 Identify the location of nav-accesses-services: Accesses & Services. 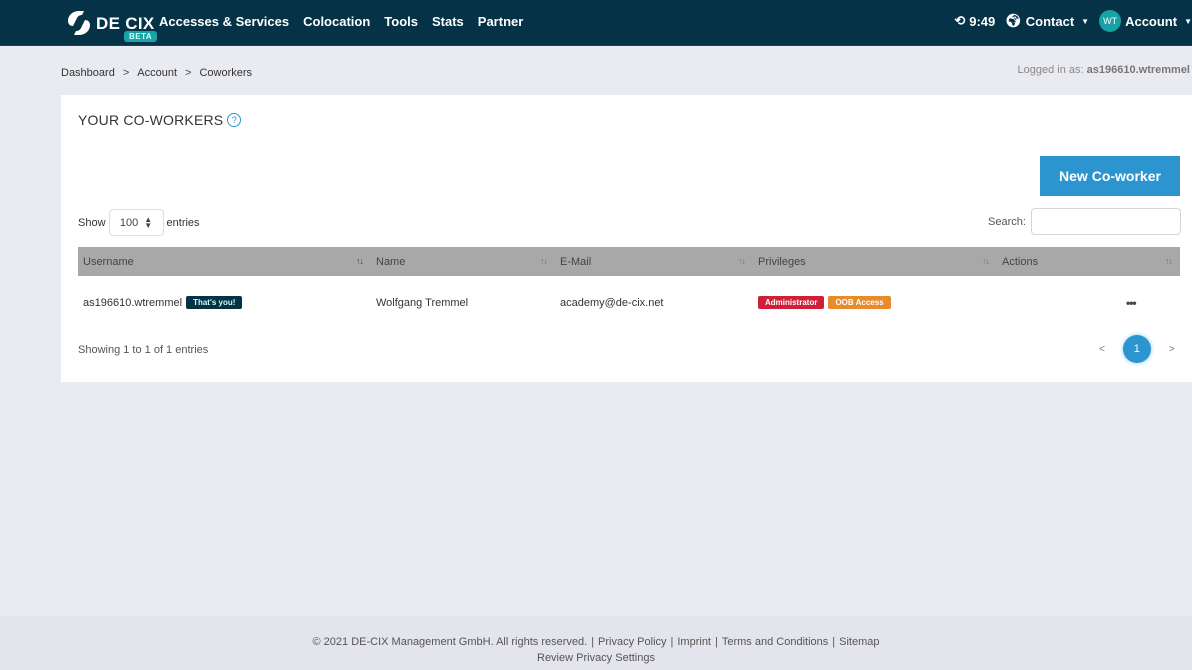
(224, 21).